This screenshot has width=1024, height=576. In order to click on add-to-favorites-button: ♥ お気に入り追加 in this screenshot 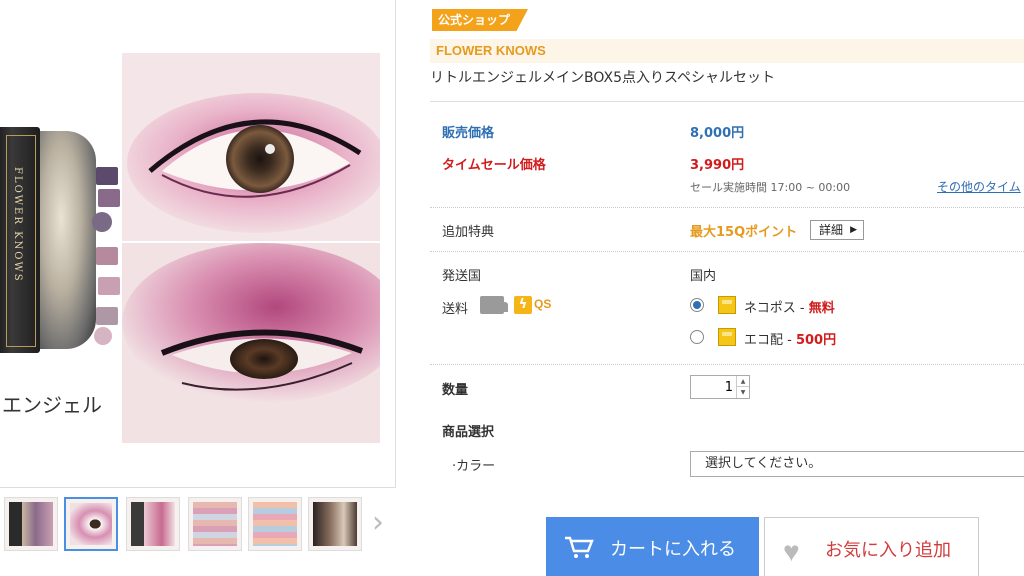, I will do `click(871, 546)`.